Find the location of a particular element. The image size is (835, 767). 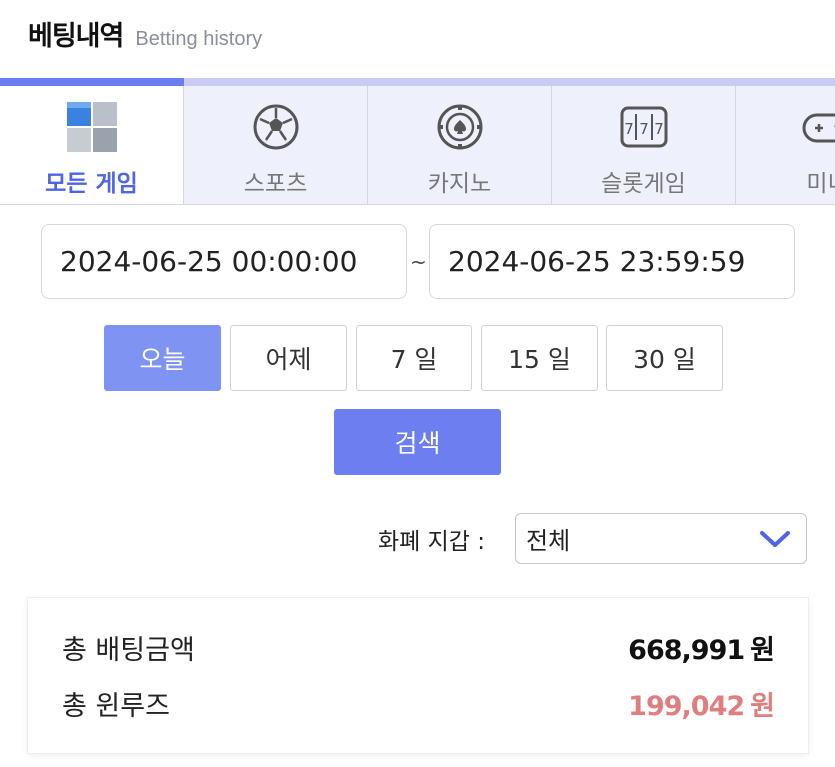

total-win-loss-amount: 199,042 is located at coordinates (686, 706).